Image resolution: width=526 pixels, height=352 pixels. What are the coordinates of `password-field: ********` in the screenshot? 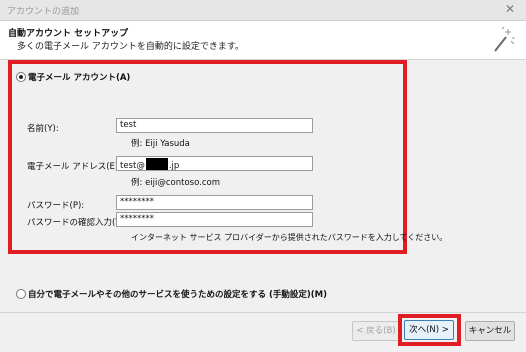 It's located at (214, 202).